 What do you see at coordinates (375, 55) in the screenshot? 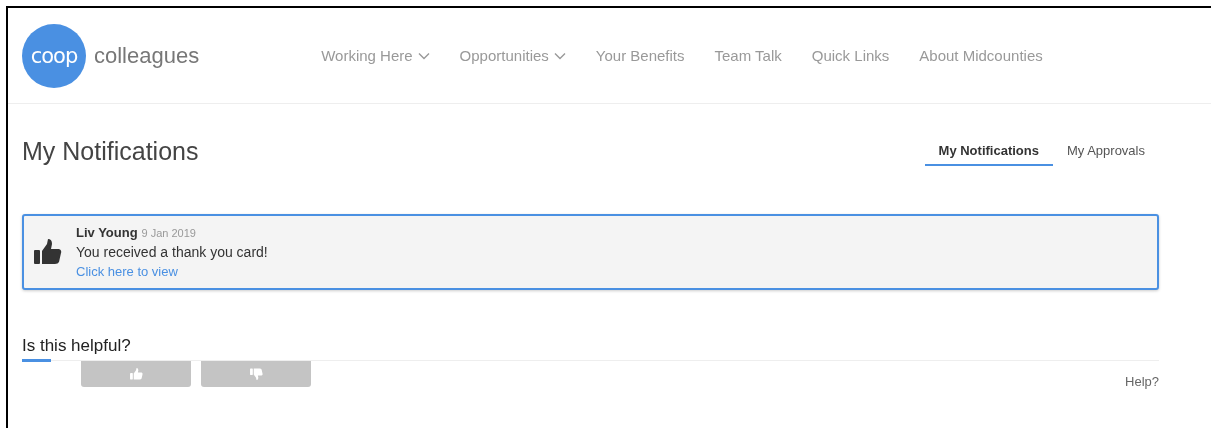
I see `nav-link: Working Here` at bounding box center [375, 55].